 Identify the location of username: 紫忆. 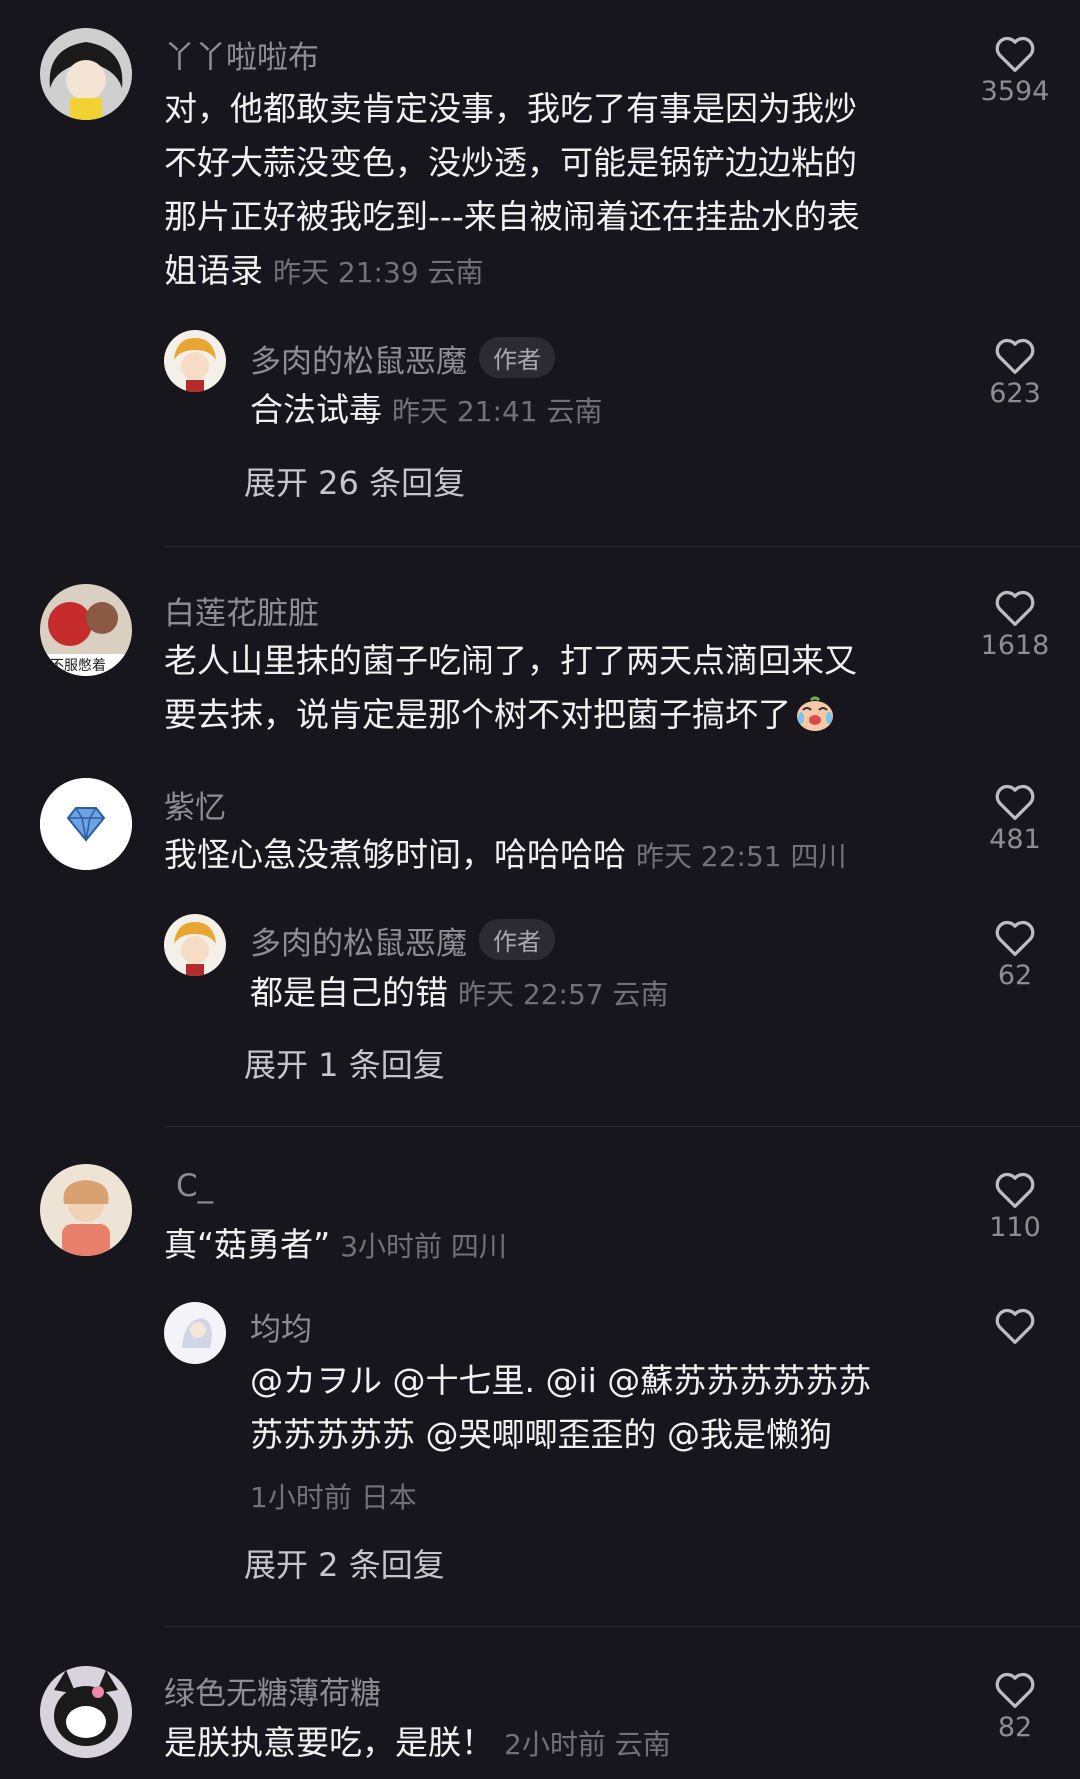
(195, 804).